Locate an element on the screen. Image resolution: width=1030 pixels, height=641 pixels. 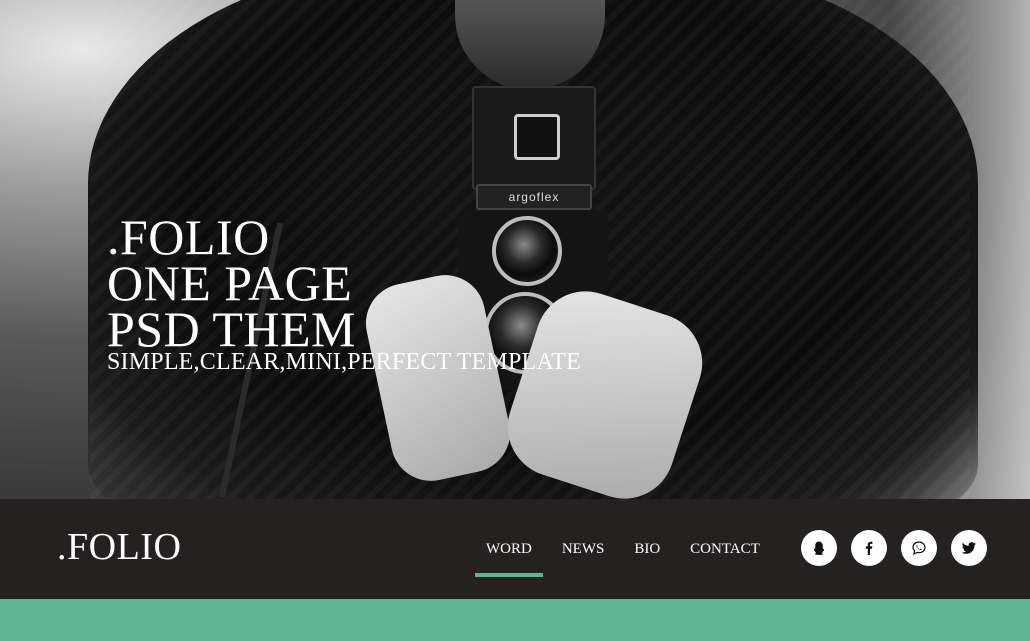
twitter-icon is located at coordinates (968, 548).